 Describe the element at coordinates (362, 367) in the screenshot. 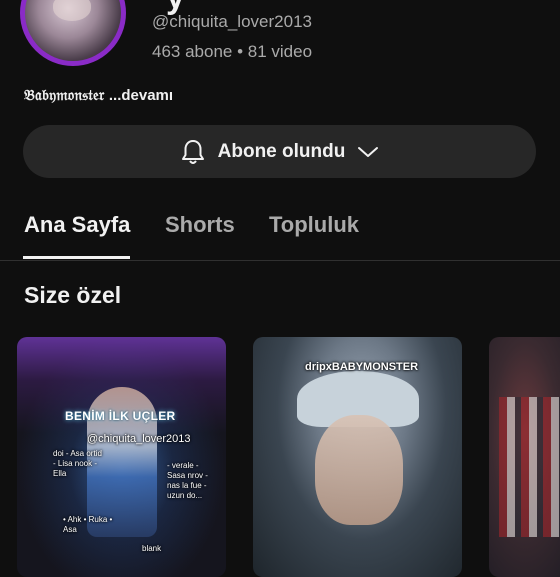

I see `thumbnail-tag: dripxBABYMONSTER` at that location.